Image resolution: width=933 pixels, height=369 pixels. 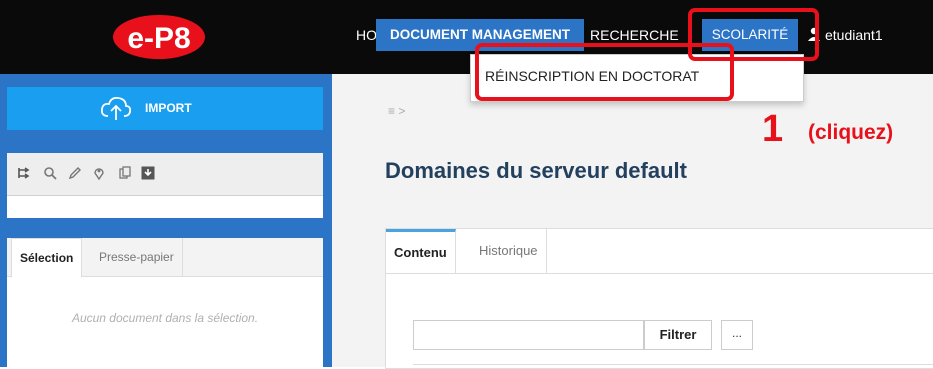 What do you see at coordinates (168, 108) in the screenshot?
I see `import-label: IMPORT` at bounding box center [168, 108].